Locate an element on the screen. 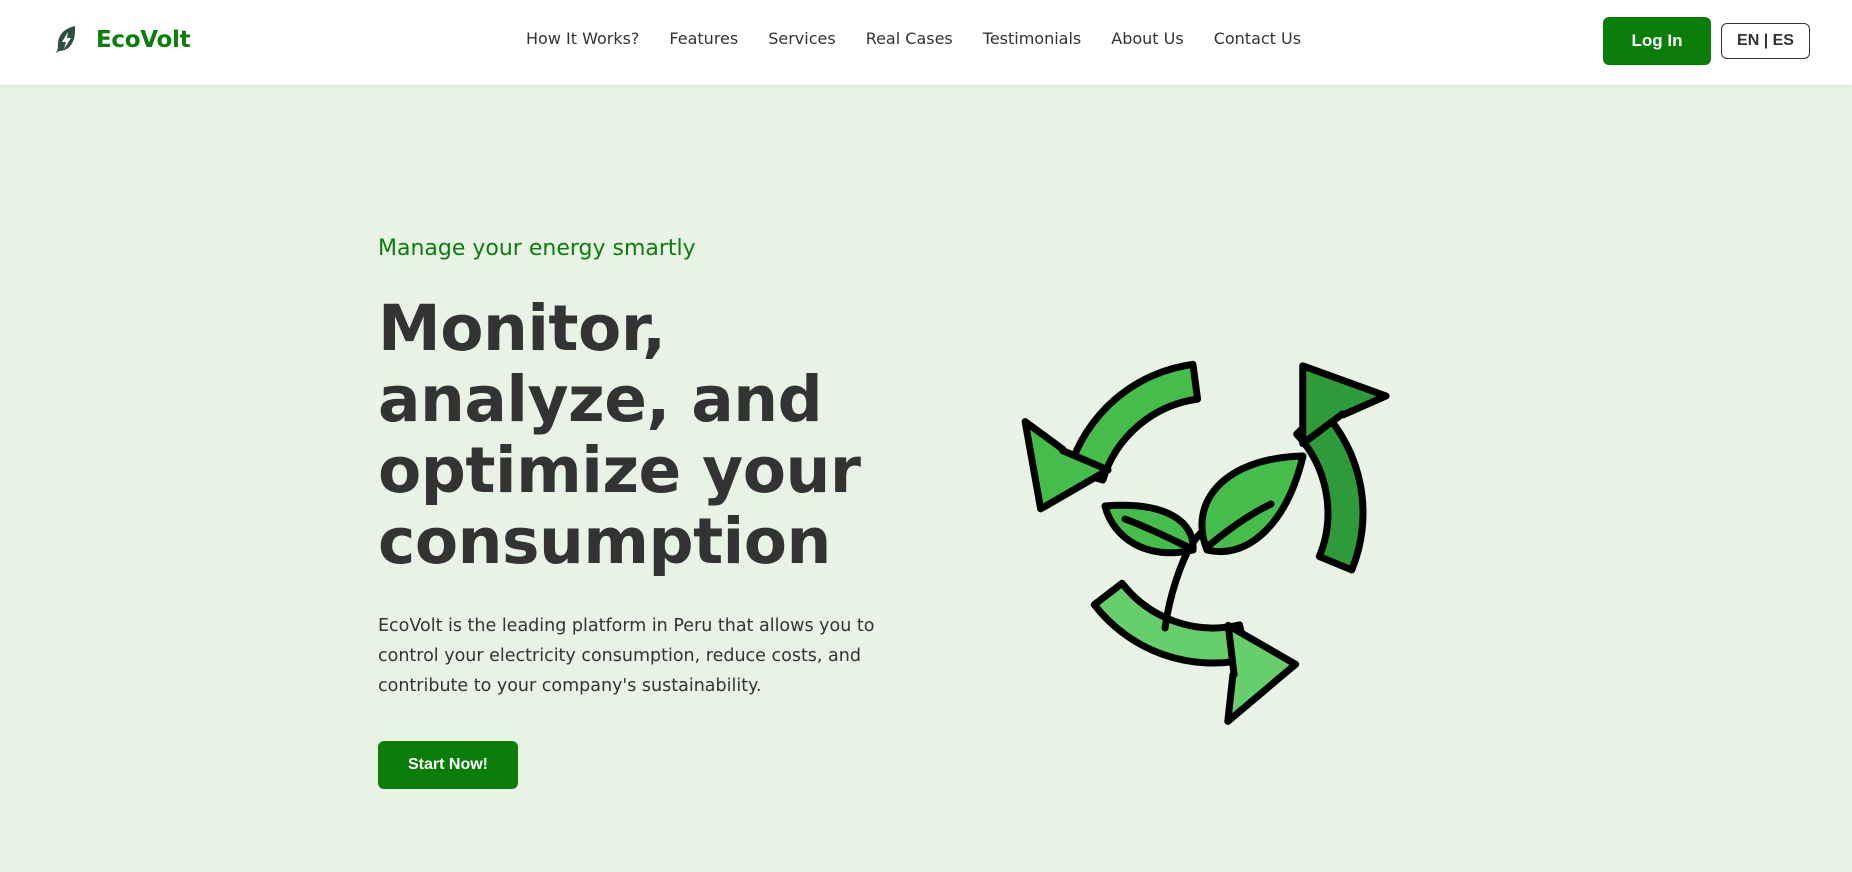 The width and height of the screenshot is (1852, 872). brand-logo: EcoVolt is located at coordinates (122, 40).